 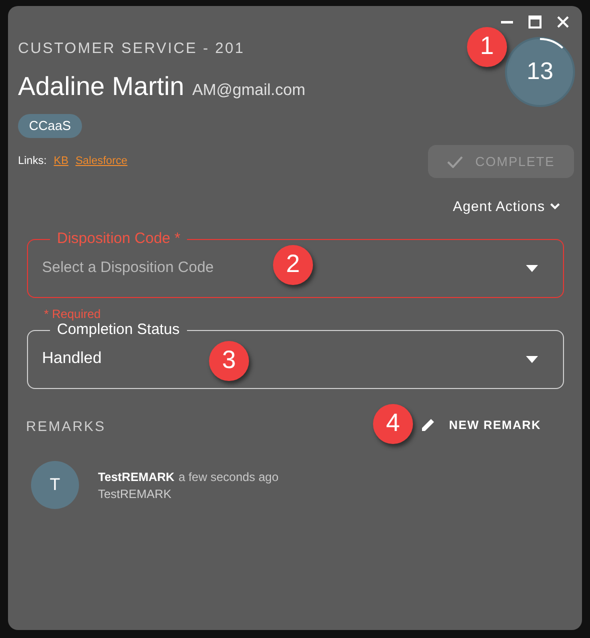 What do you see at coordinates (128, 268) in the screenshot?
I see `field-placeholder: Select a Disposition Code` at bounding box center [128, 268].